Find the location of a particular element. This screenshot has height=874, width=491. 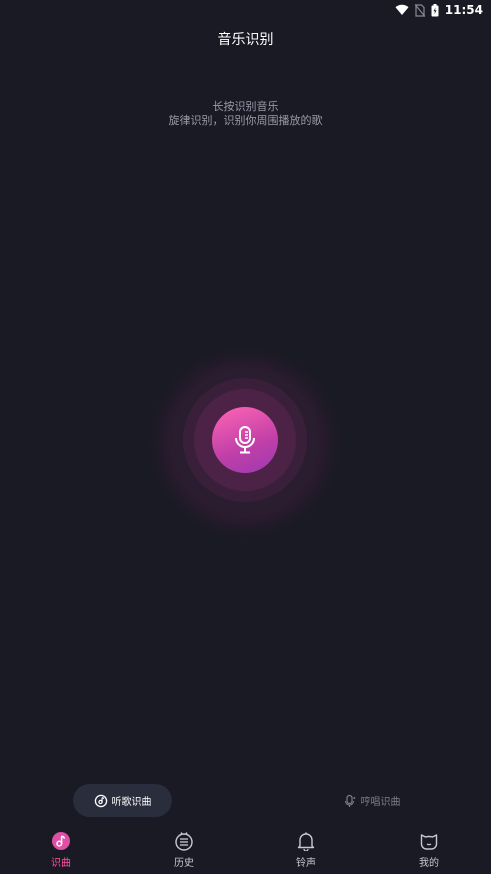

cat-face-icon is located at coordinates (429, 842).